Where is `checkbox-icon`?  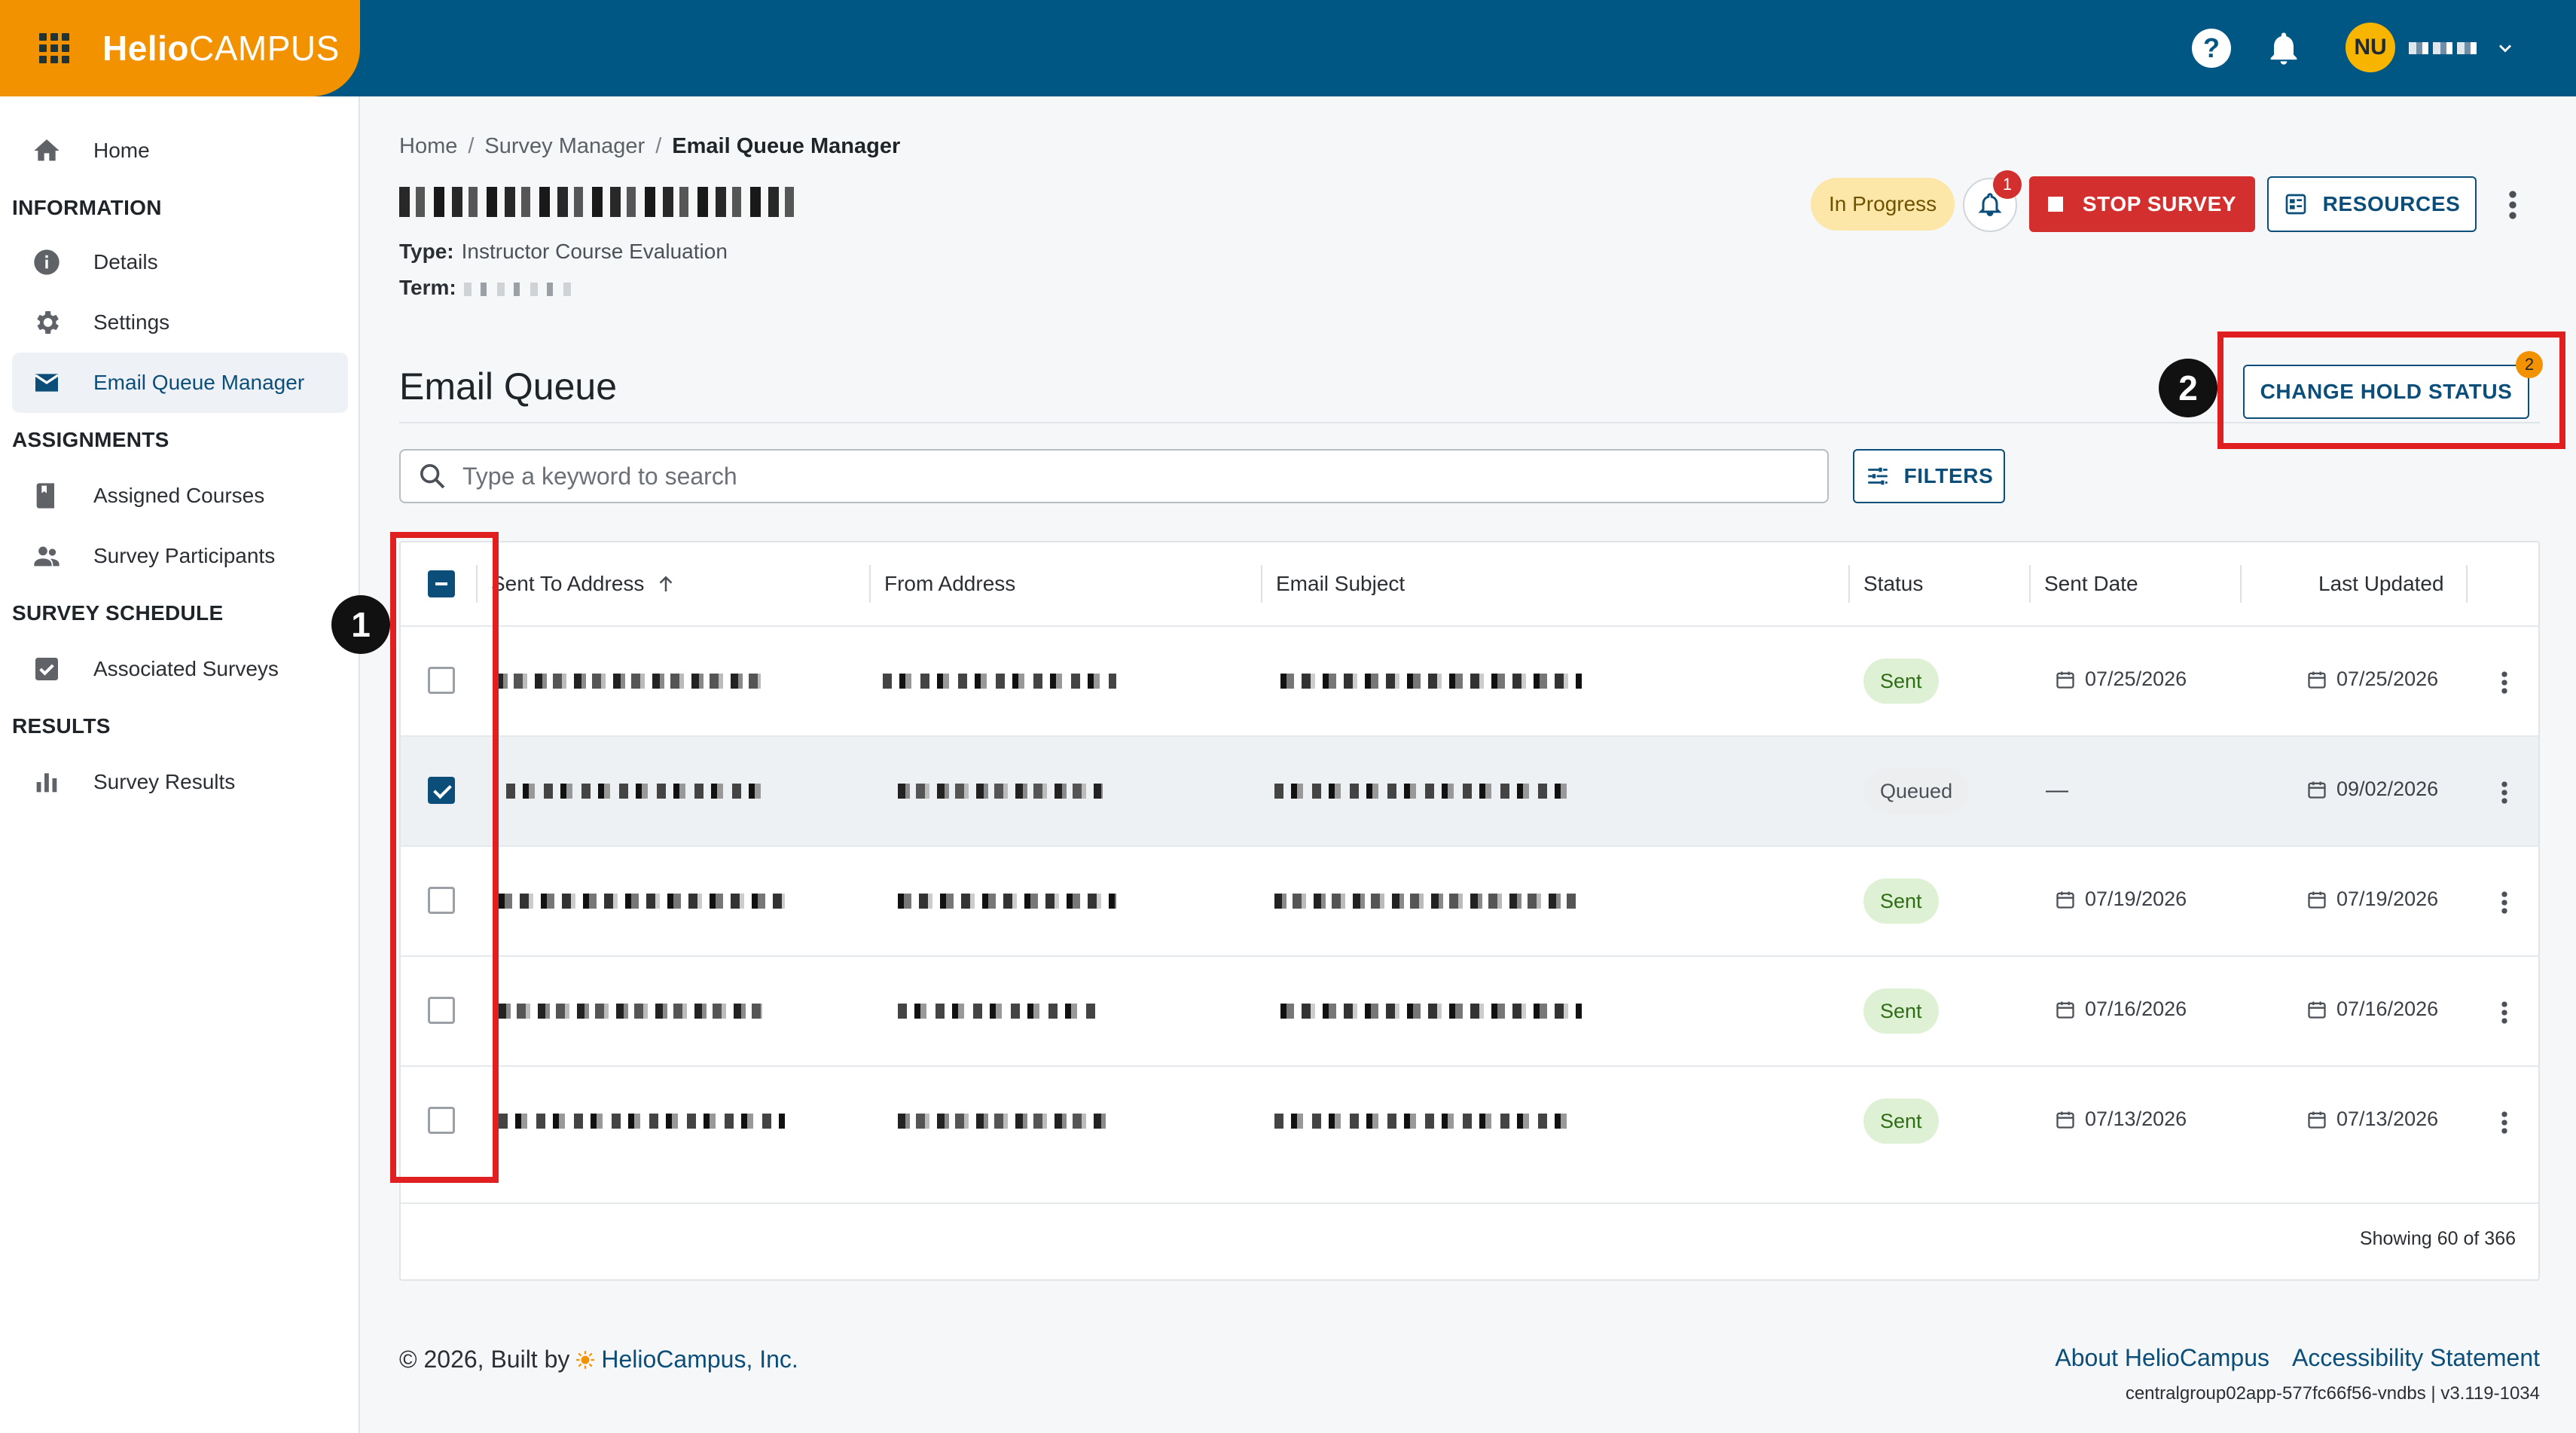 checkbox-icon is located at coordinates (47, 669).